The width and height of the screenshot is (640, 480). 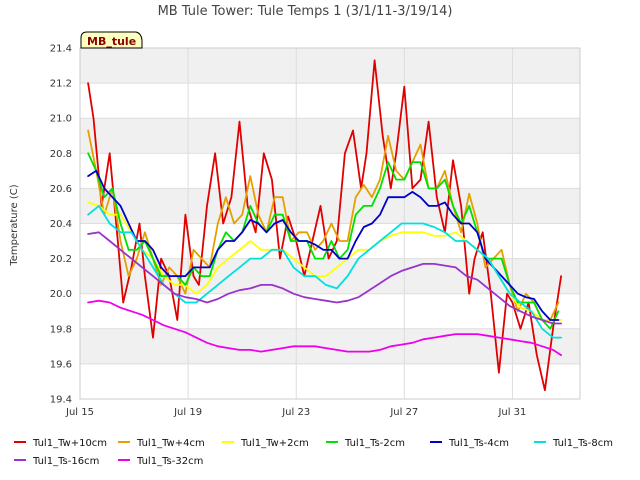 I want to click on legend-label: Tul1_Ts-32cm, so click(x=169, y=461).